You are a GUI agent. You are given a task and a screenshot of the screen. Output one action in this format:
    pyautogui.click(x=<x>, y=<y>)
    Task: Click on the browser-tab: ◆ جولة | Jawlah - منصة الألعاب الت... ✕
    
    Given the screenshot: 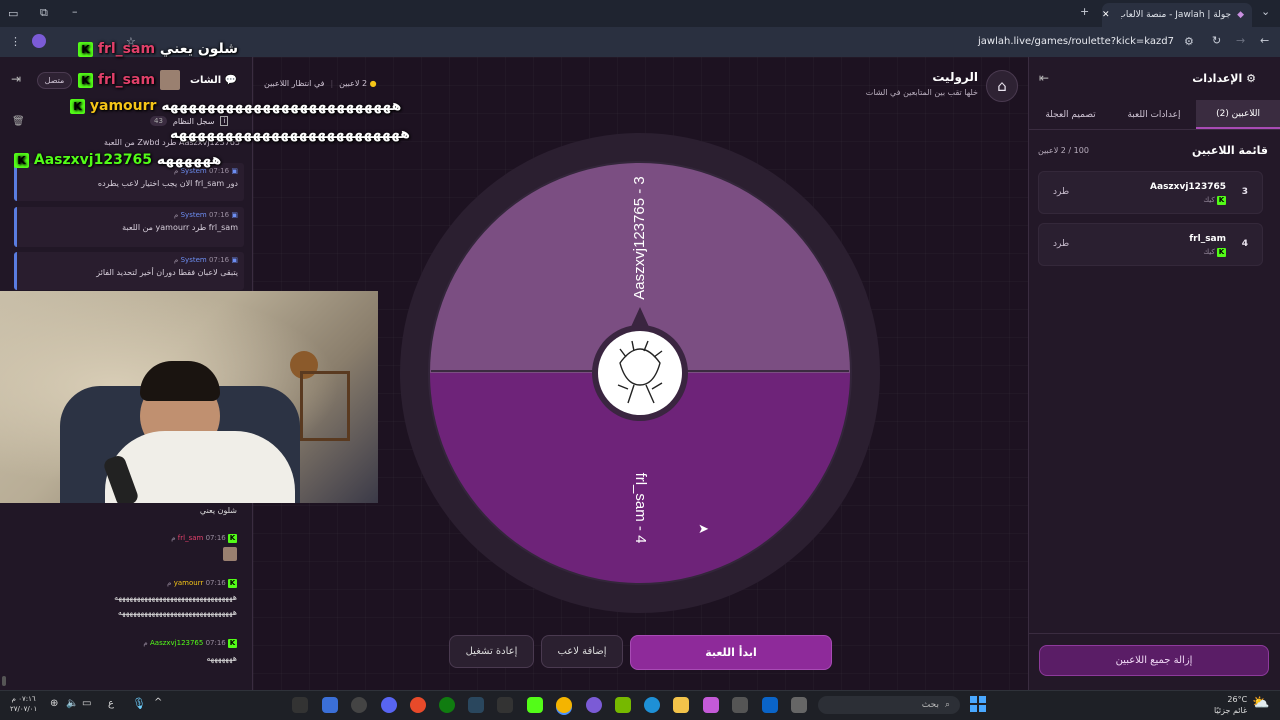 What is the action you would take?
    pyautogui.click(x=1177, y=15)
    